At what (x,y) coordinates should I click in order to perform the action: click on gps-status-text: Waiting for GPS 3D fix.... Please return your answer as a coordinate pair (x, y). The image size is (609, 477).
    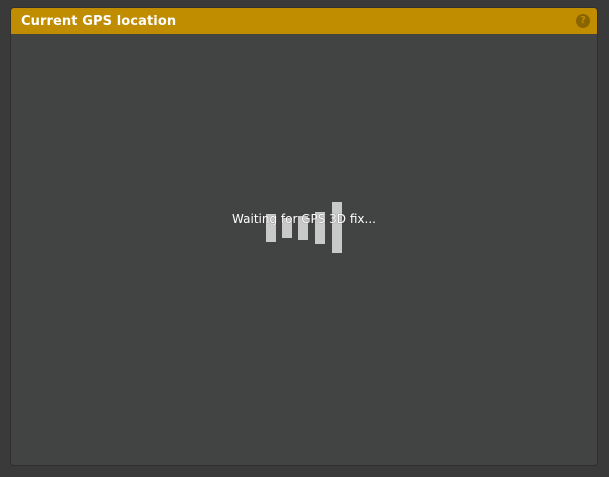
    Looking at the image, I should click on (304, 219).